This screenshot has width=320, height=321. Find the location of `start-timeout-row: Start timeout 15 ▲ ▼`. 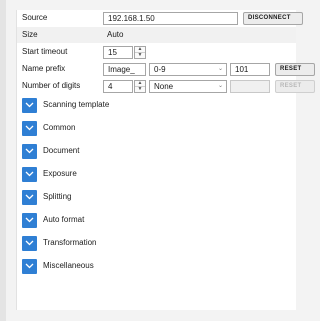

start-timeout-row: Start timeout 15 ▲ ▼ is located at coordinates (156, 52).